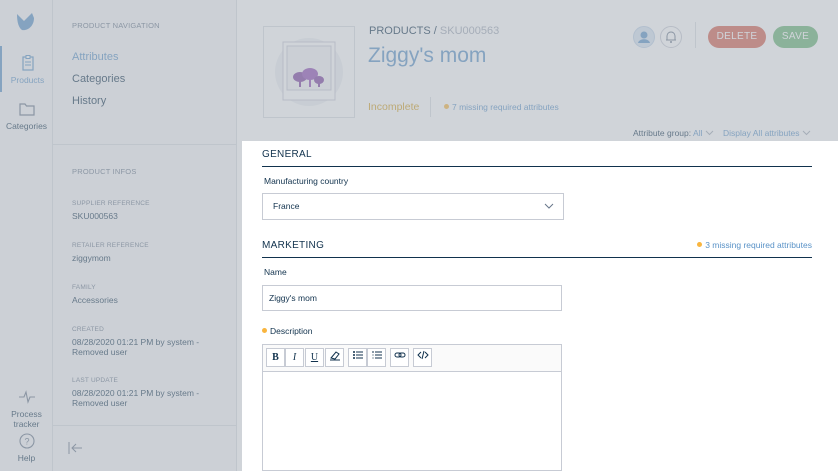 This screenshot has width=838, height=471. I want to click on clear-format-button, so click(334, 357).